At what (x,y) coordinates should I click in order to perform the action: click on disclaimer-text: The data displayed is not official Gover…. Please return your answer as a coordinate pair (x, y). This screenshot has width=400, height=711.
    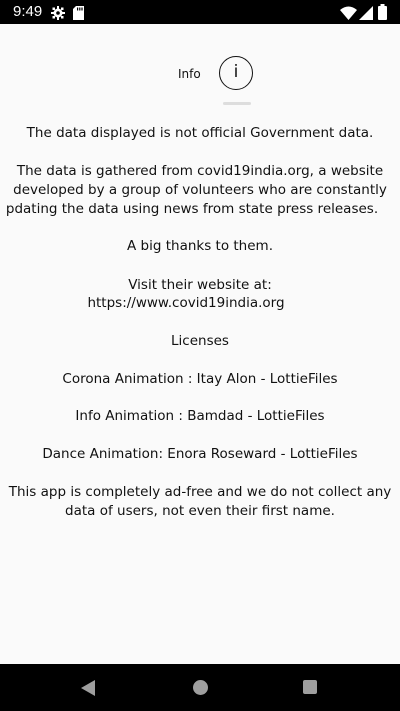
    Looking at the image, I should click on (200, 133).